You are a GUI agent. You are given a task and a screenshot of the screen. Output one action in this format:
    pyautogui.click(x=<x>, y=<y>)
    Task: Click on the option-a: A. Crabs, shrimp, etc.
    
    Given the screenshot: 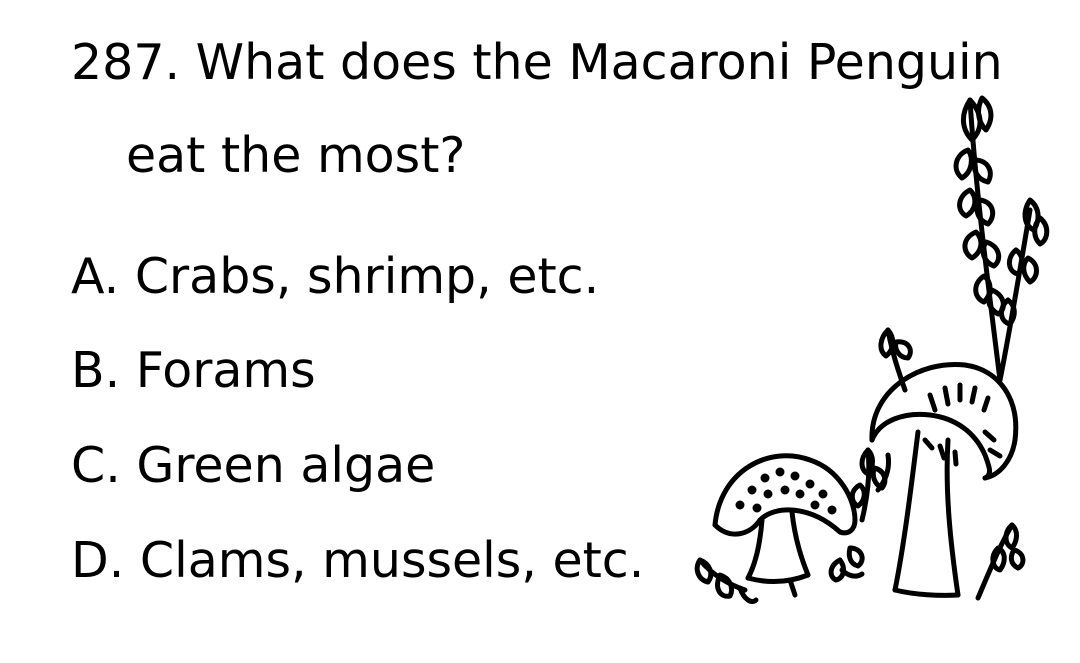 What is the action you would take?
    pyautogui.click(x=335, y=276)
    